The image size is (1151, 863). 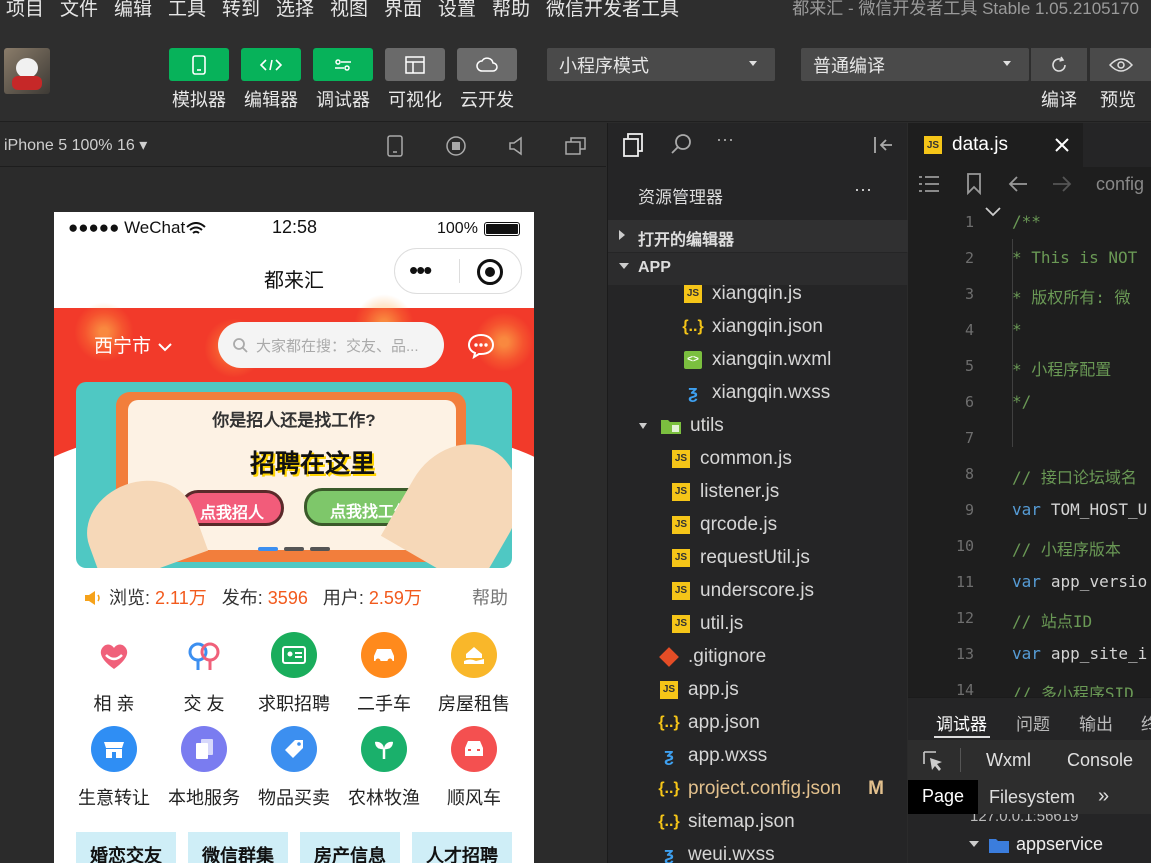 I want to click on category-jiaoyou: 交 友, so click(x=204, y=674).